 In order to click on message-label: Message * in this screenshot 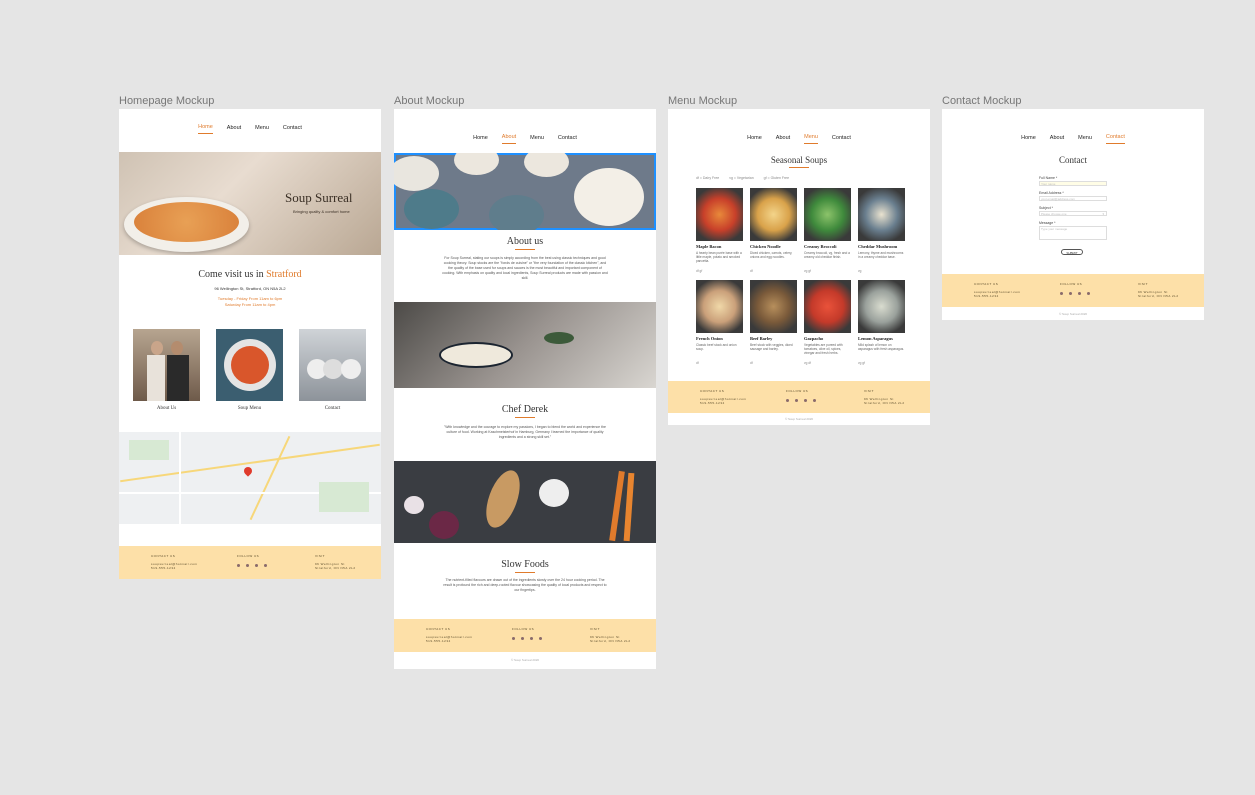, I will do `click(1047, 223)`.